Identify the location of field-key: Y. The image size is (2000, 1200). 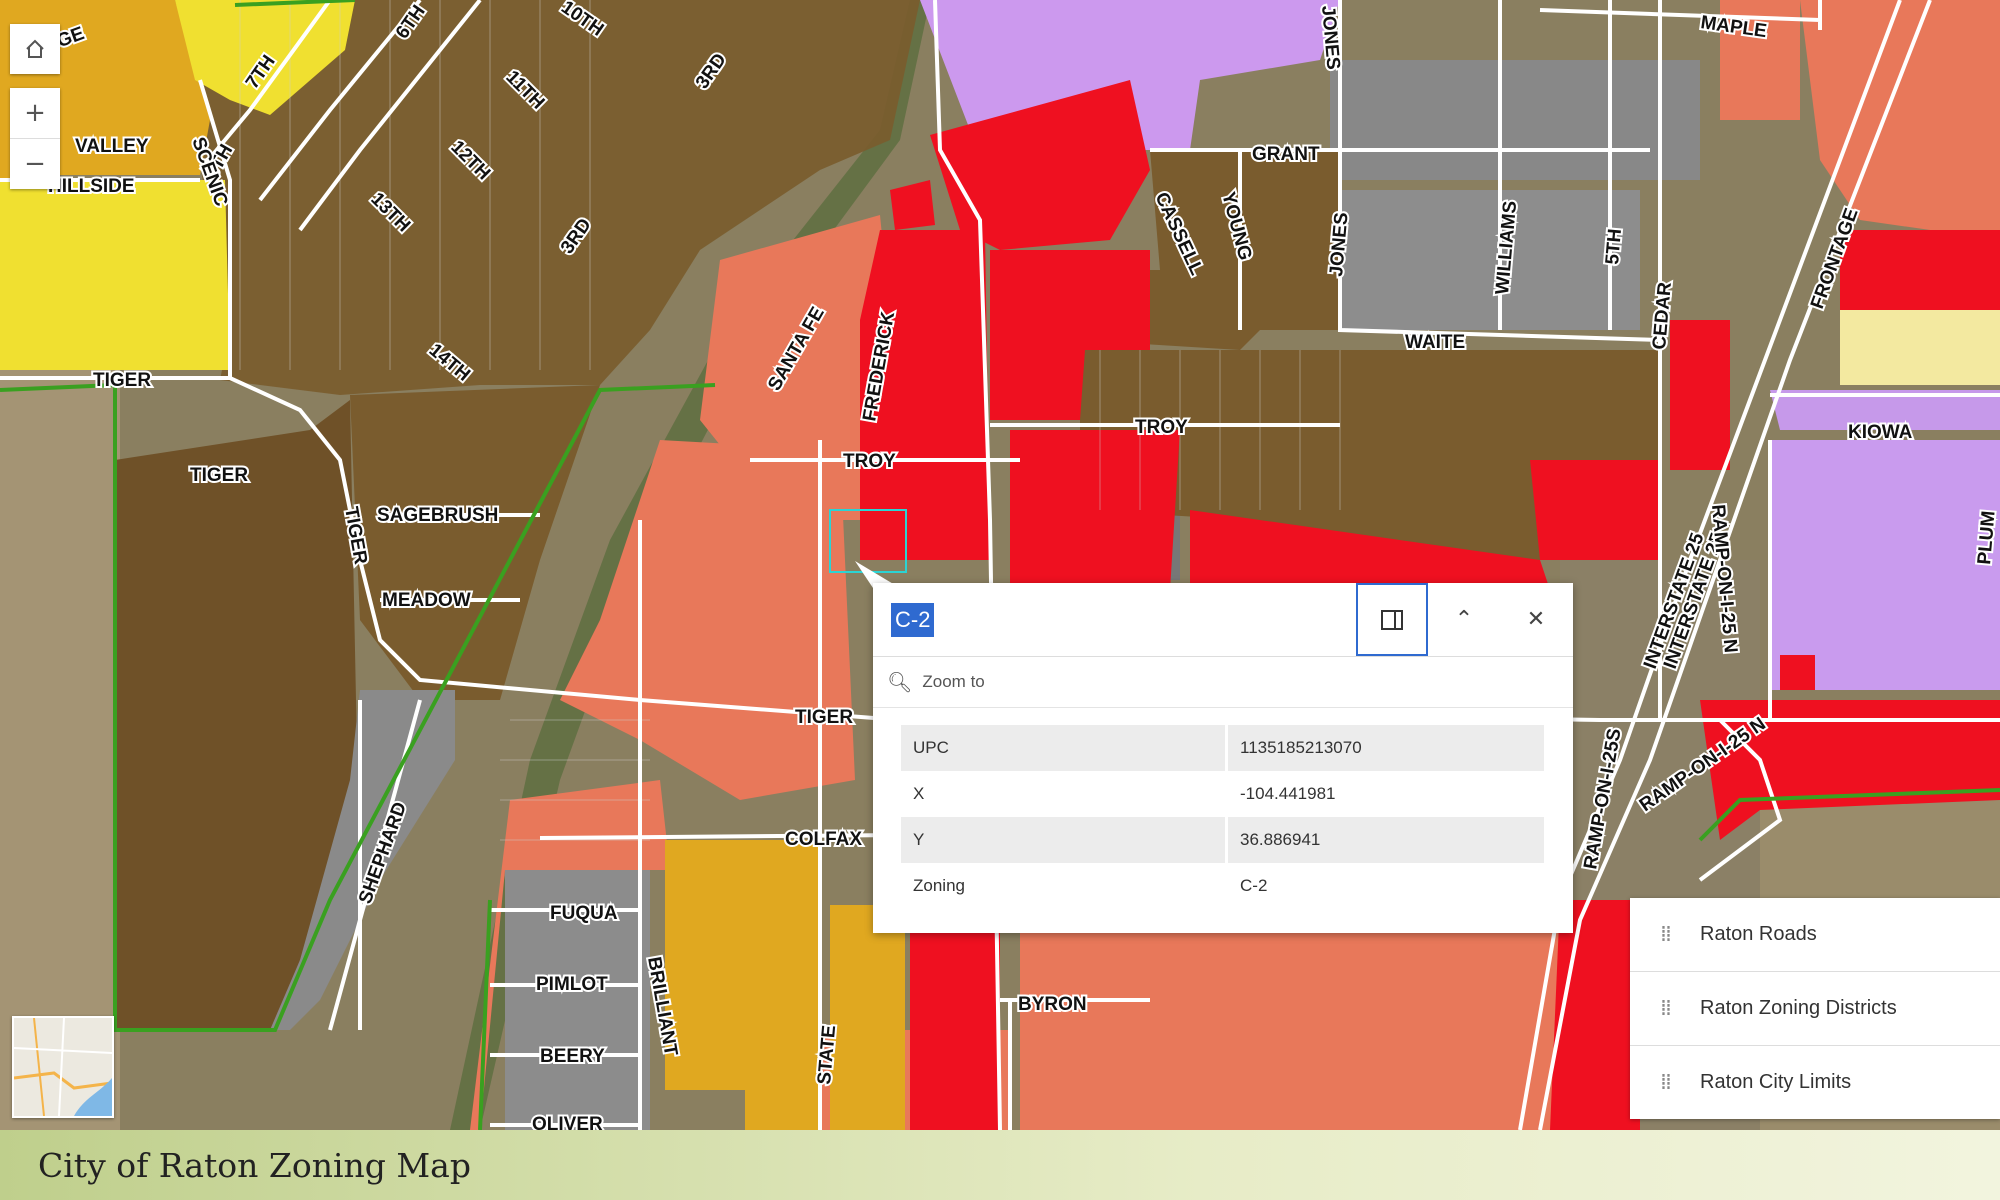
(1064, 840).